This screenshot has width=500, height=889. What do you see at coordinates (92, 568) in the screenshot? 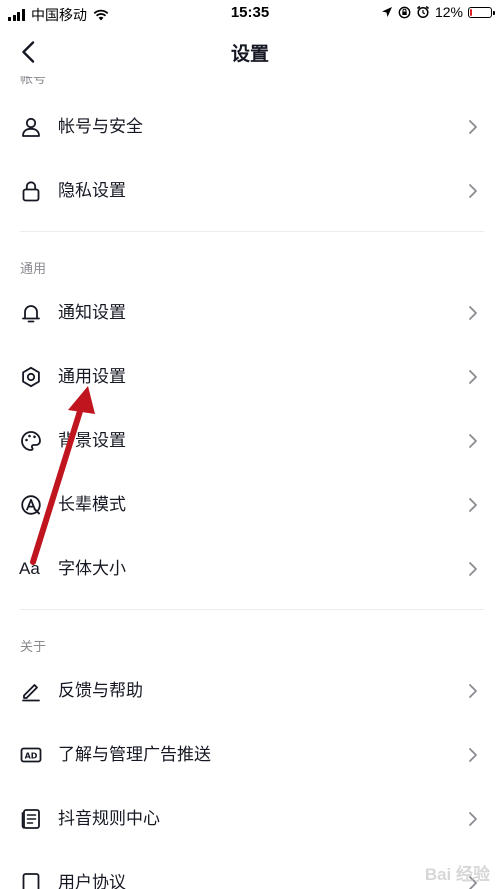
I see `row-label: 字体大小` at bounding box center [92, 568].